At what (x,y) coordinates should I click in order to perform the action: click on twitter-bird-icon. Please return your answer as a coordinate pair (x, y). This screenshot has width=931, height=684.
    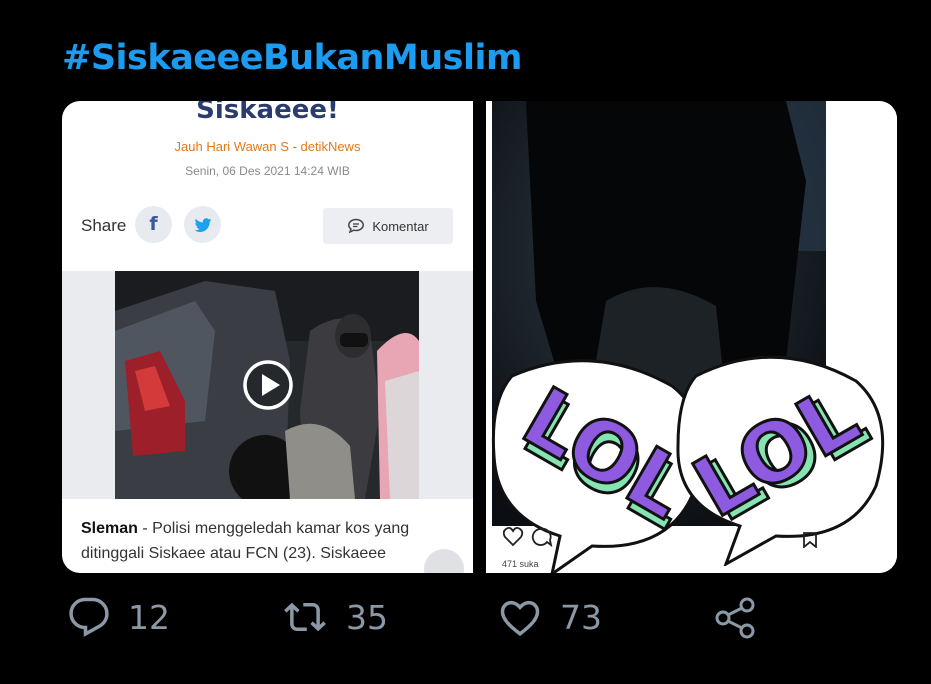
    Looking at the image, I should click on (202, 224).